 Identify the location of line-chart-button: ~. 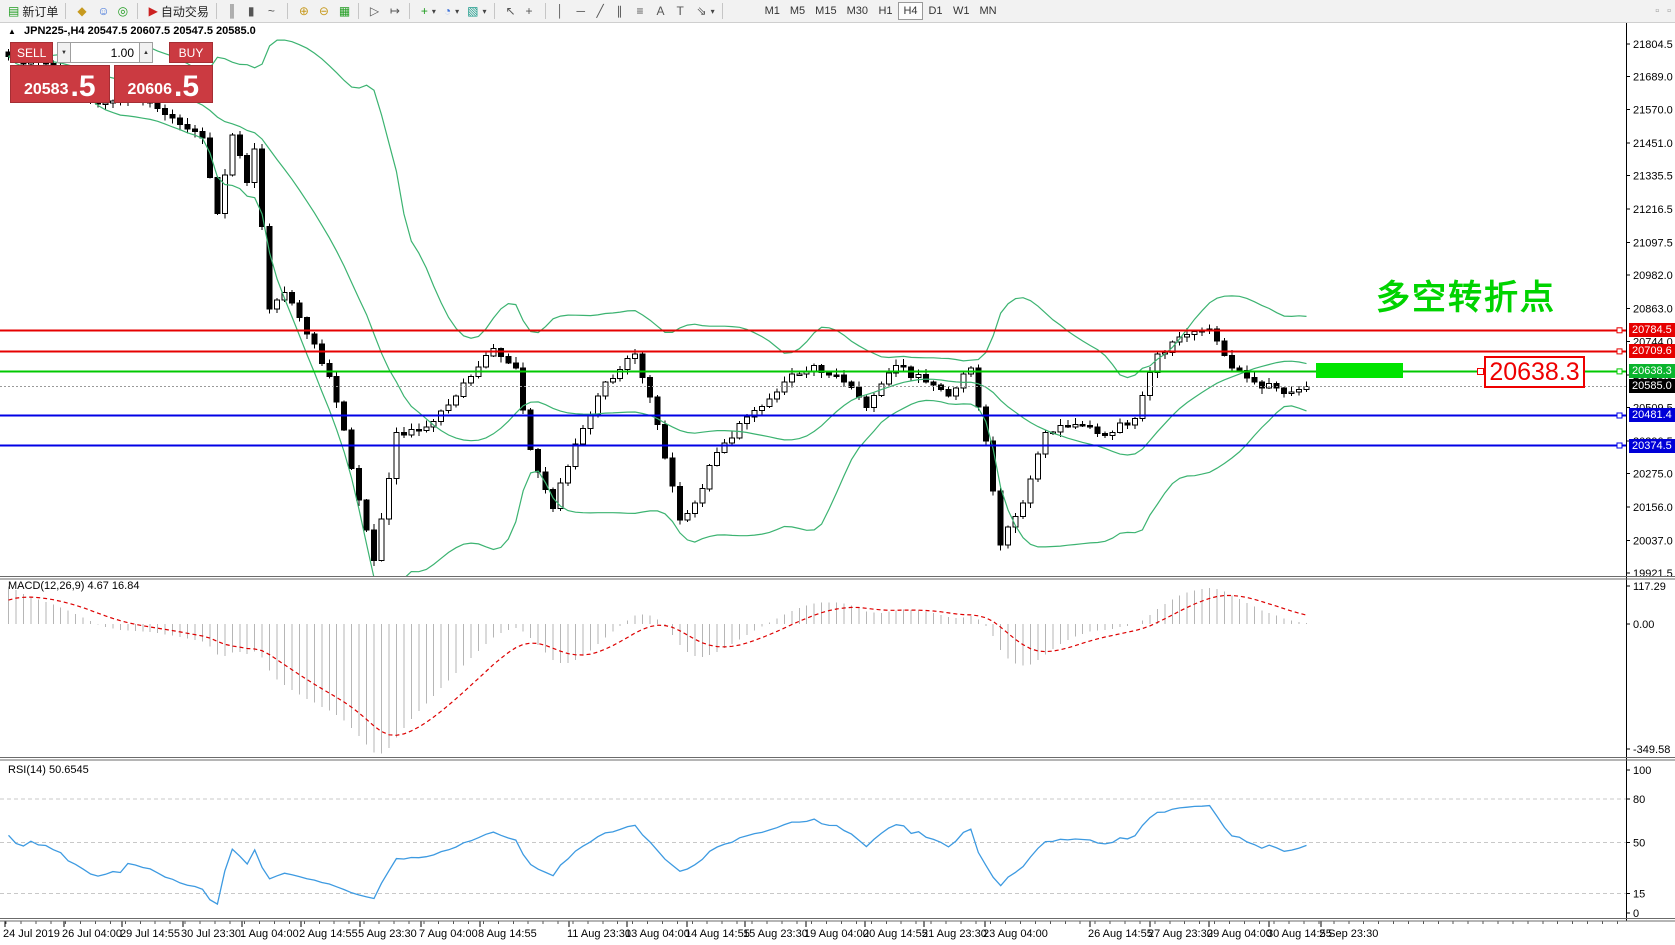
(274, 11).